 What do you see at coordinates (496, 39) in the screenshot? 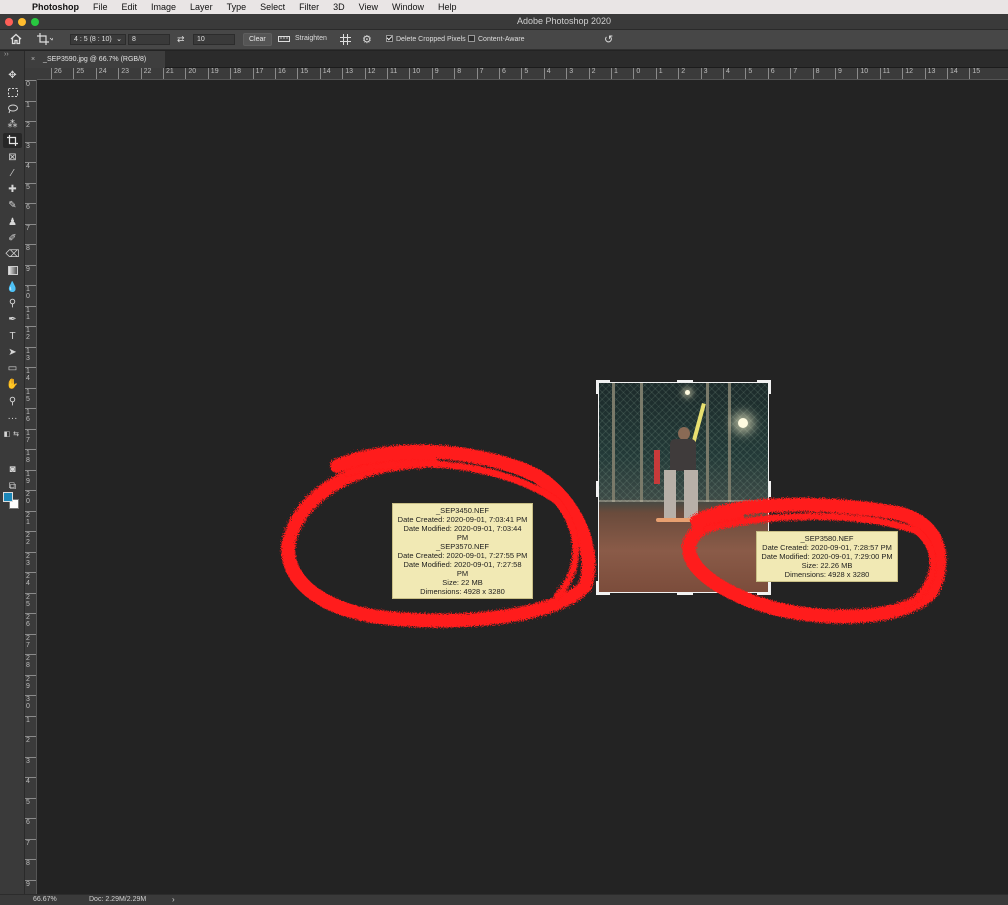
I see `content-aware-checkbox: Content-Aware` at bounding box center [496, 39].